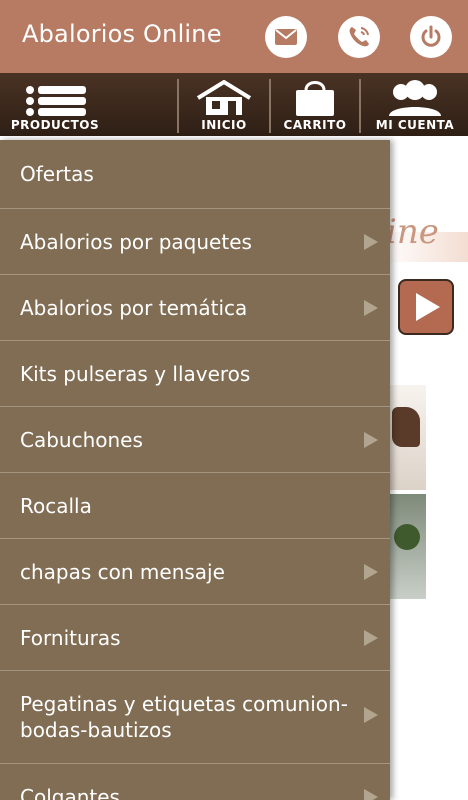 This screenshot has width=468, height=800. I want to click on phone-button, so click(359, 37).